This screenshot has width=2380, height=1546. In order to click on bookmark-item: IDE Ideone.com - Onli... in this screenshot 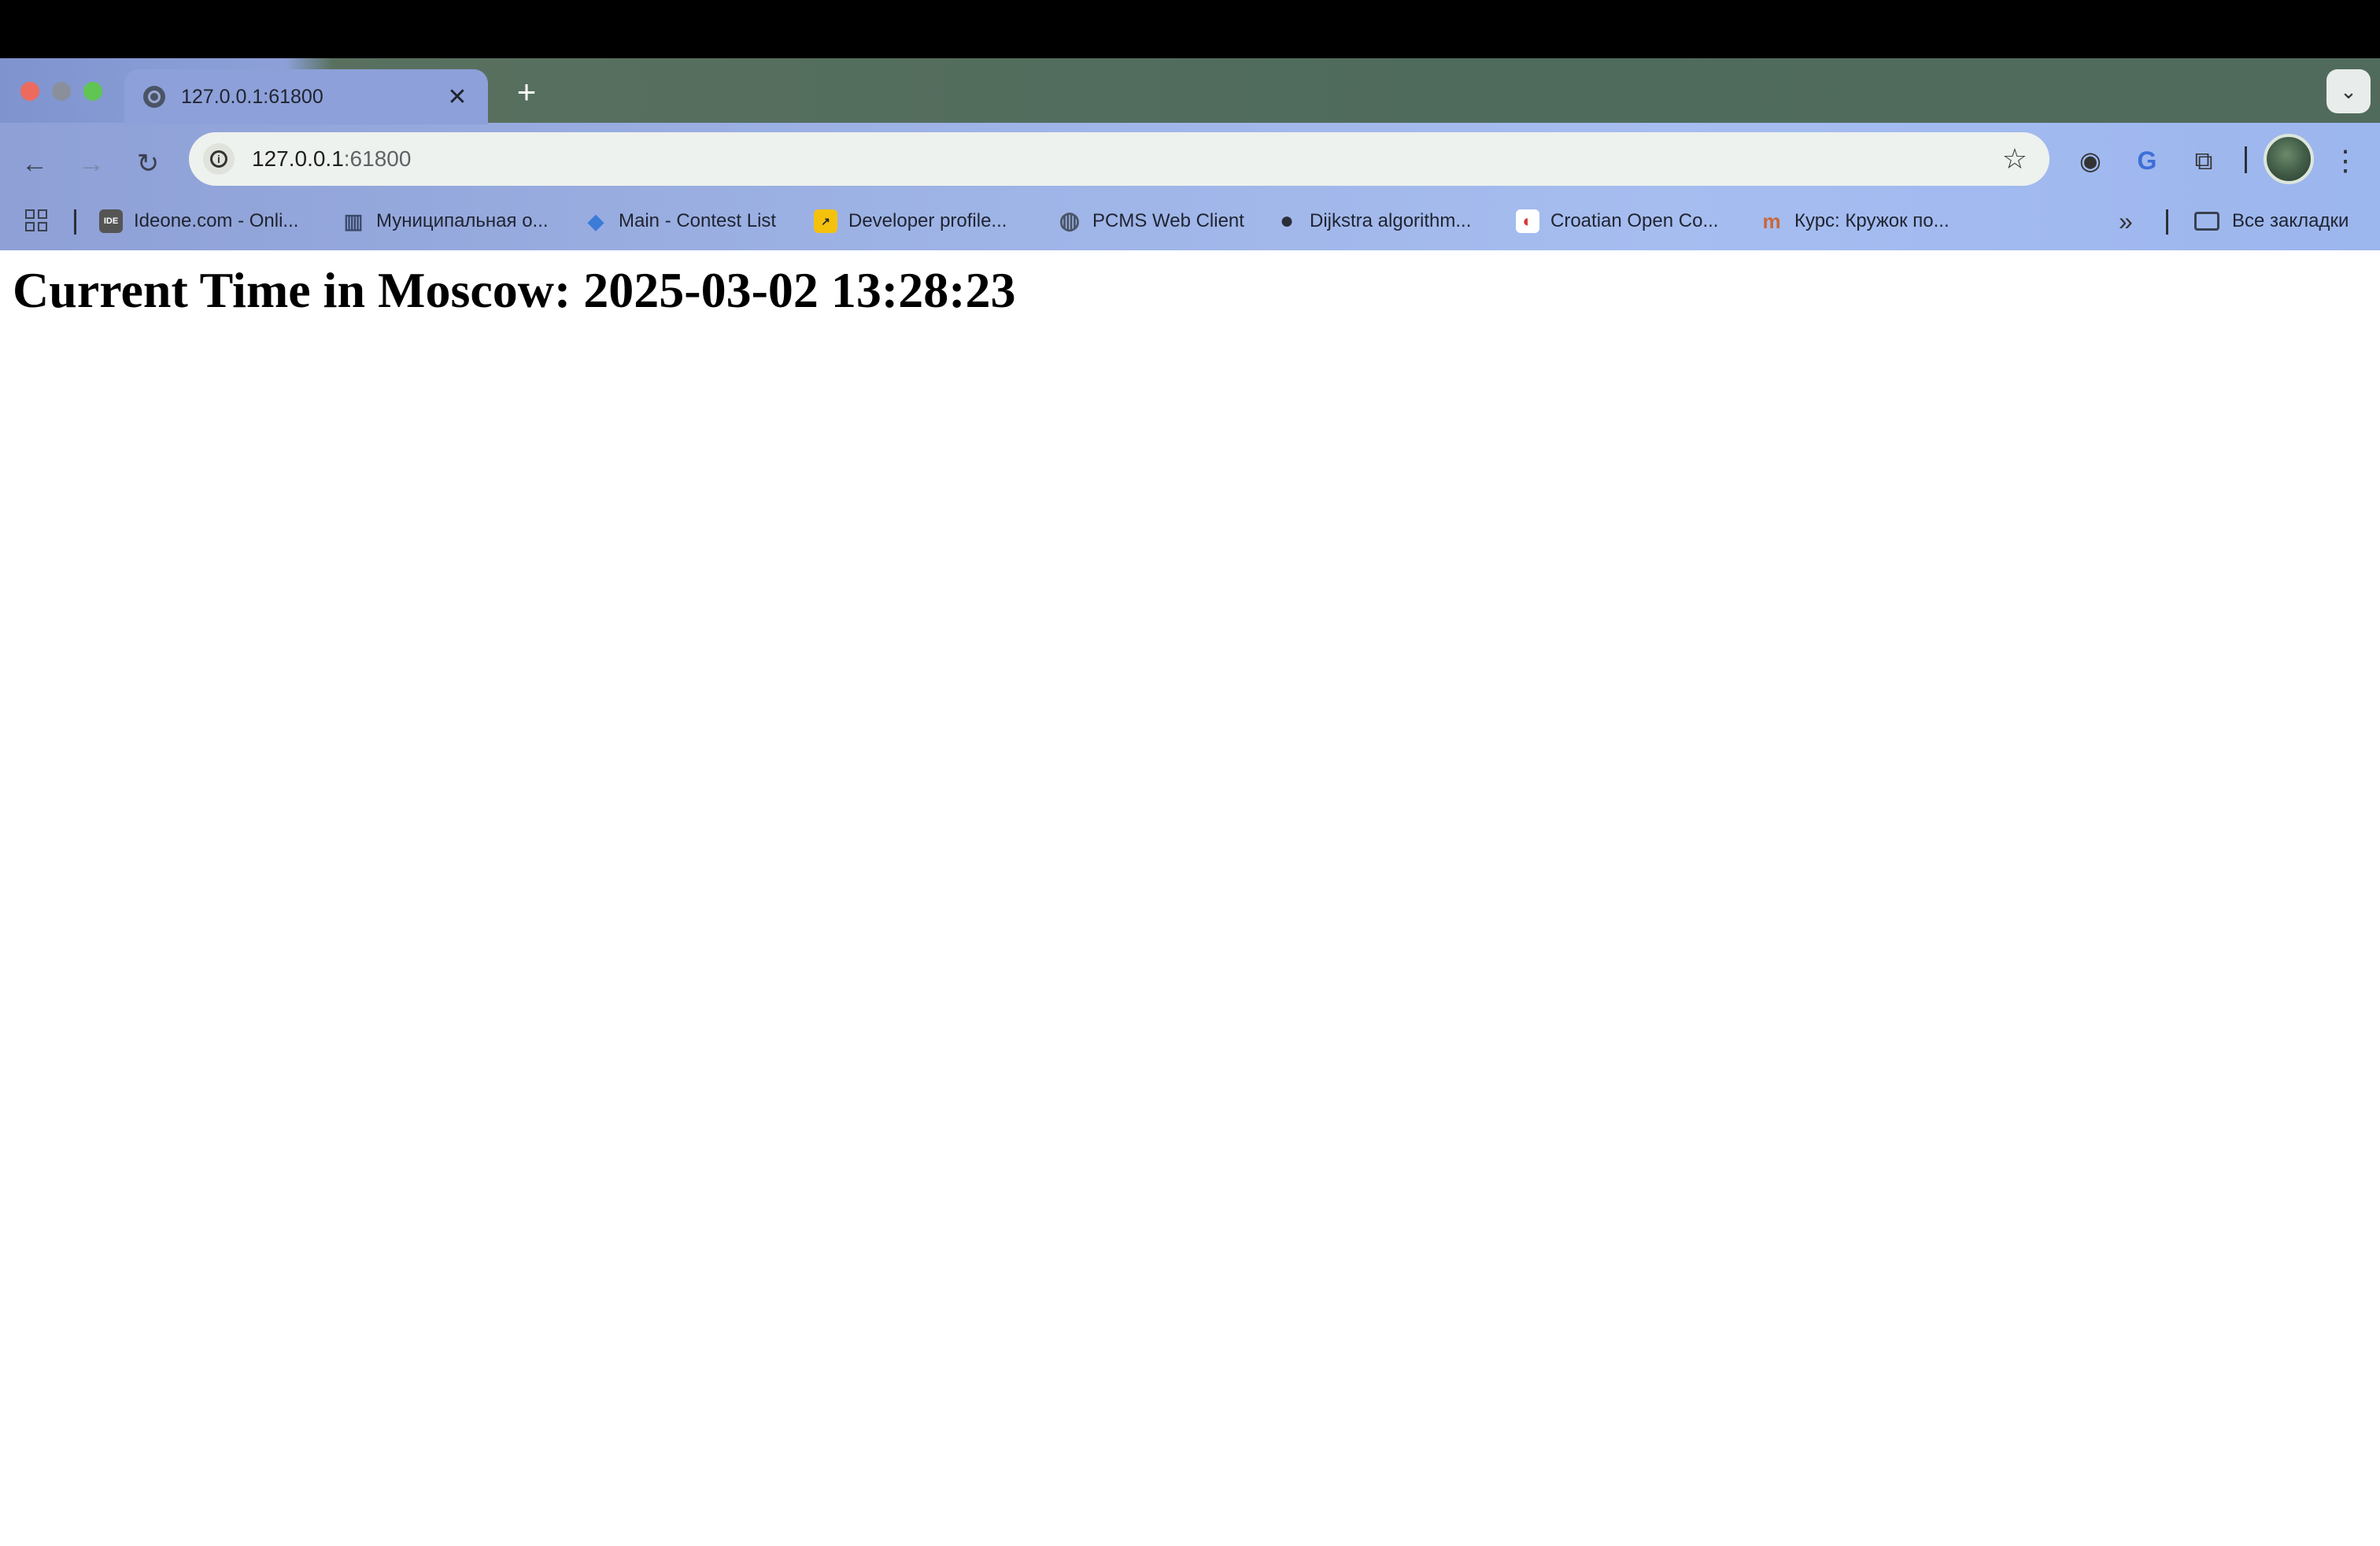, I will do `click(198, 221)`.